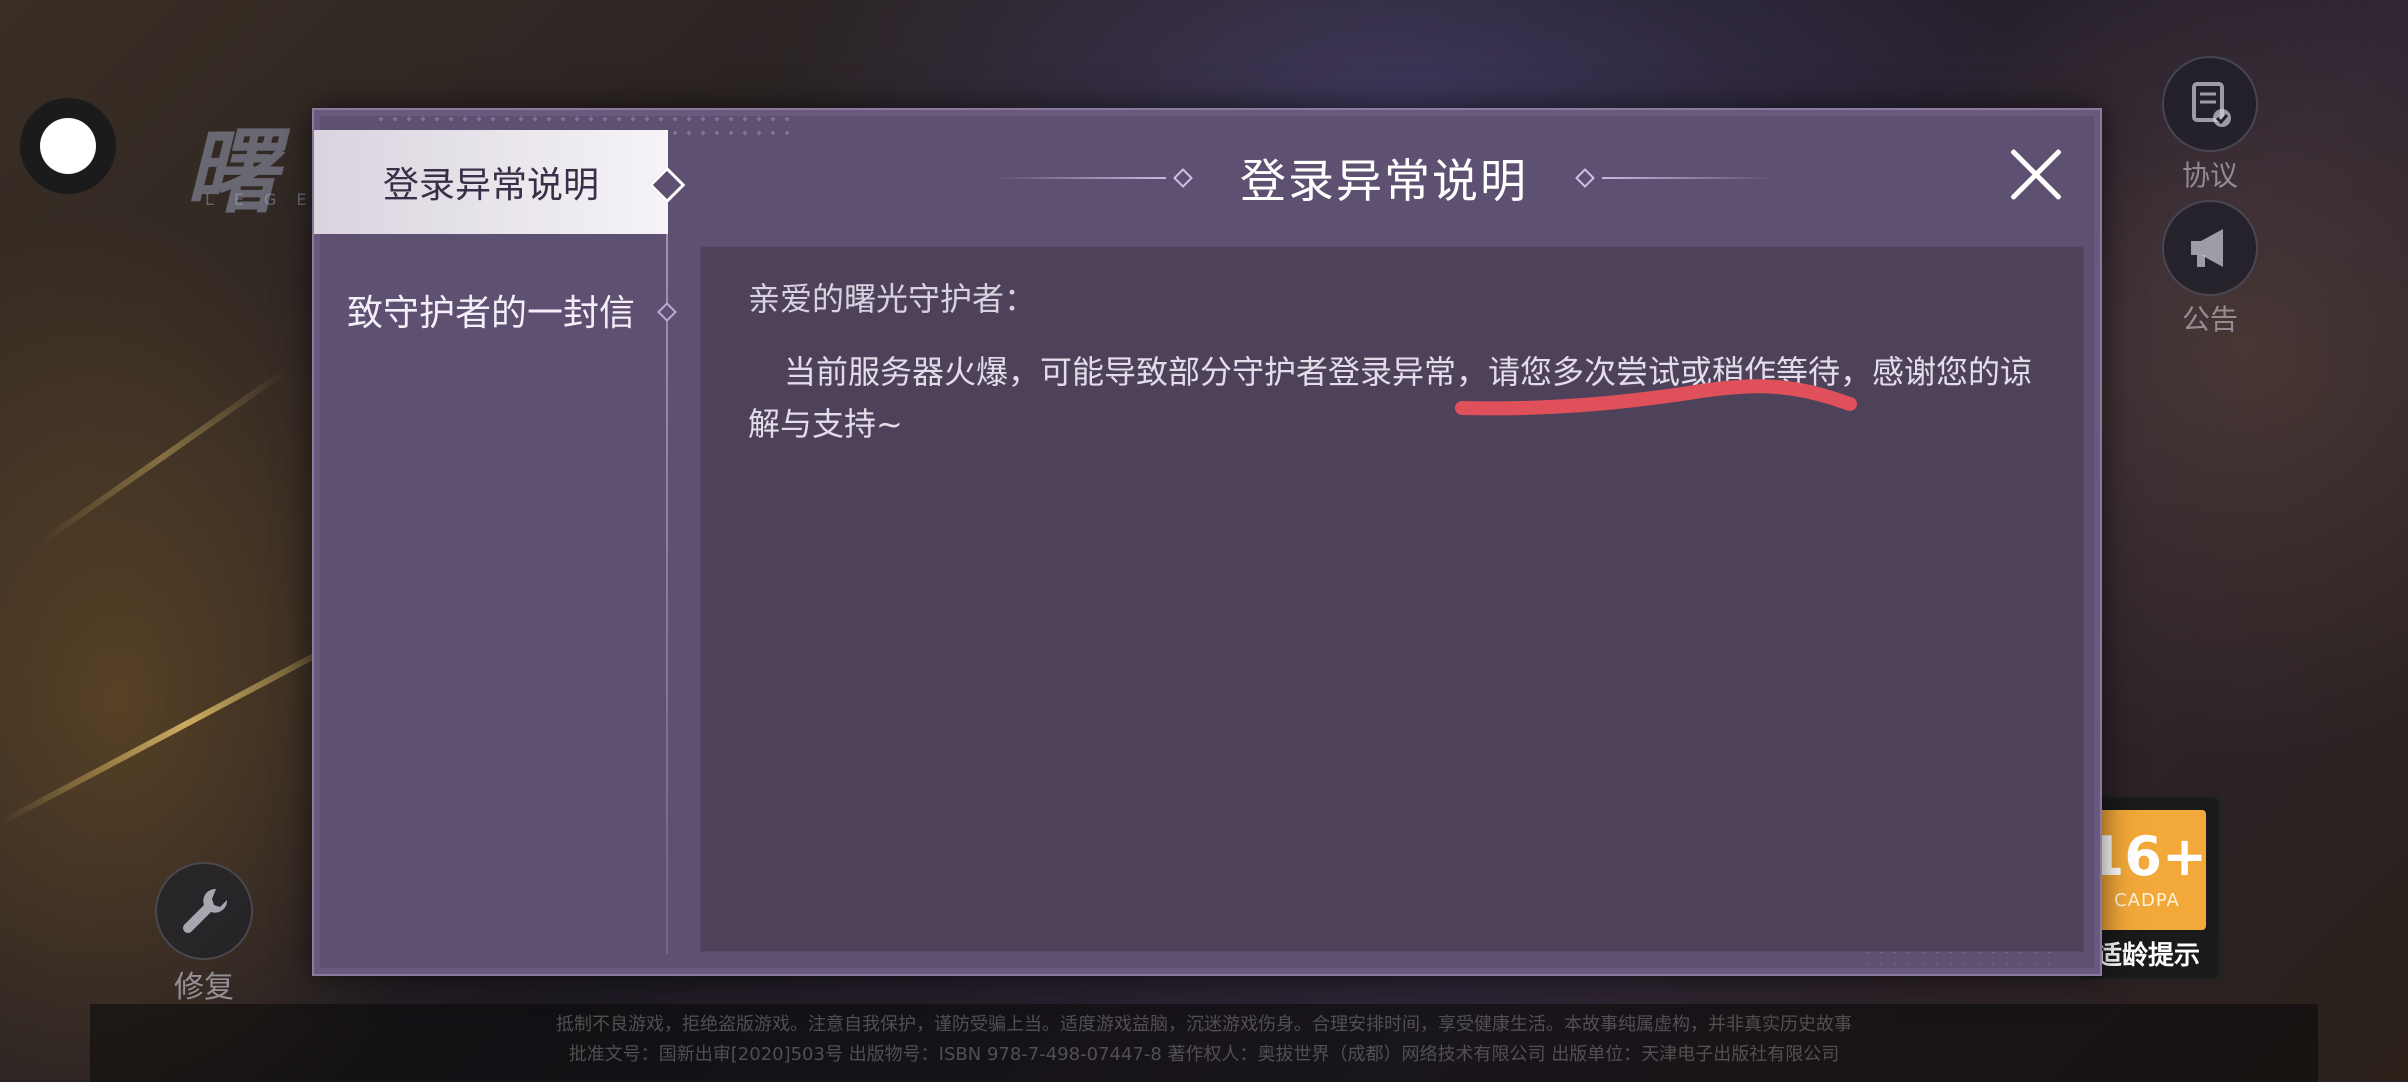 The image size is (2408, 1082). I want to click on floating-dot-icon, so click(68, 146).